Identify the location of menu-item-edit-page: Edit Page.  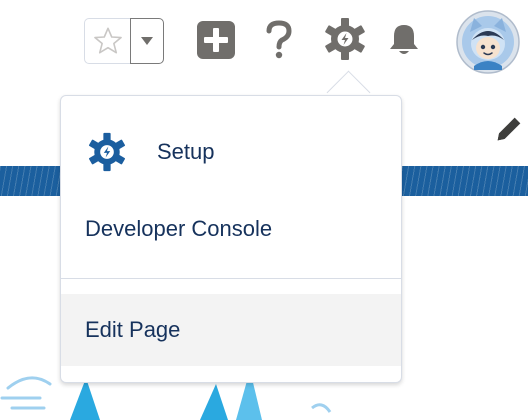
(231, 330).